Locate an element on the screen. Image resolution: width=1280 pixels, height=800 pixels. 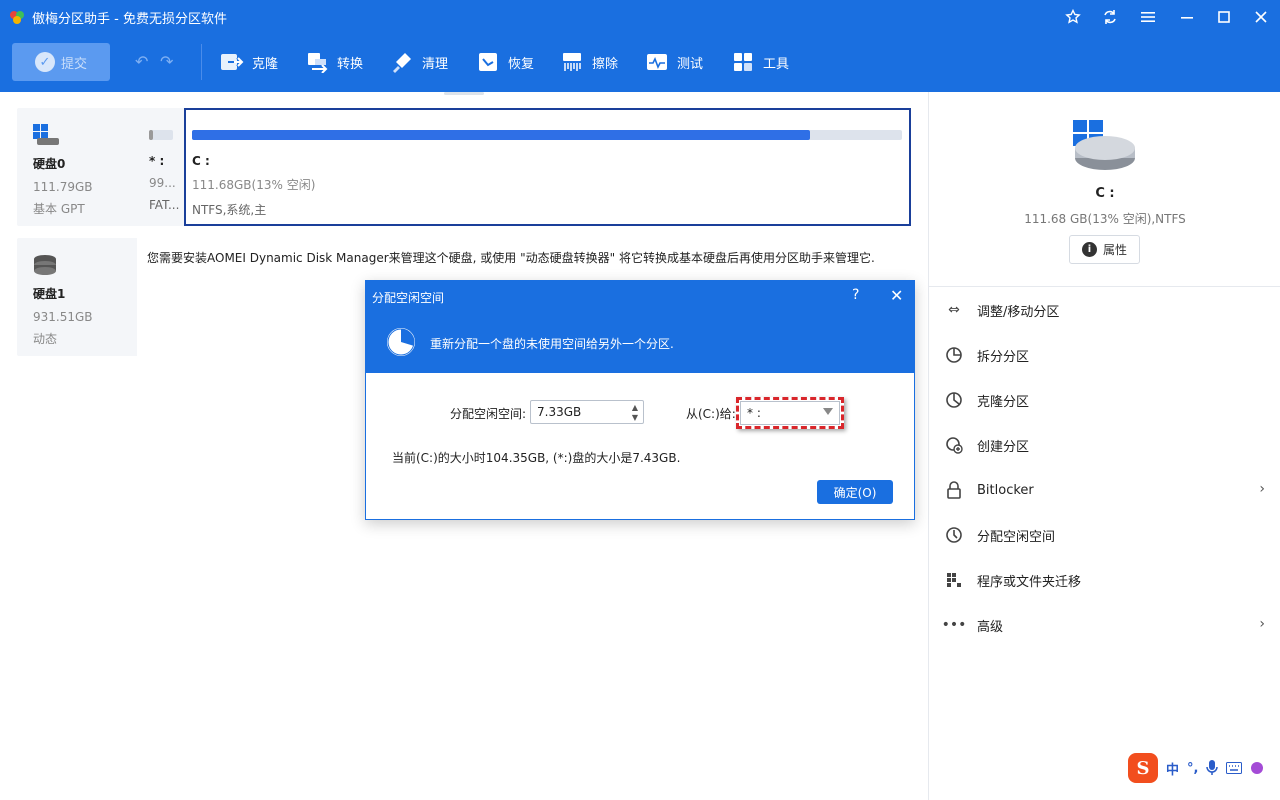
toolbar-convert: 转换 is located at coordinates (334, 62).